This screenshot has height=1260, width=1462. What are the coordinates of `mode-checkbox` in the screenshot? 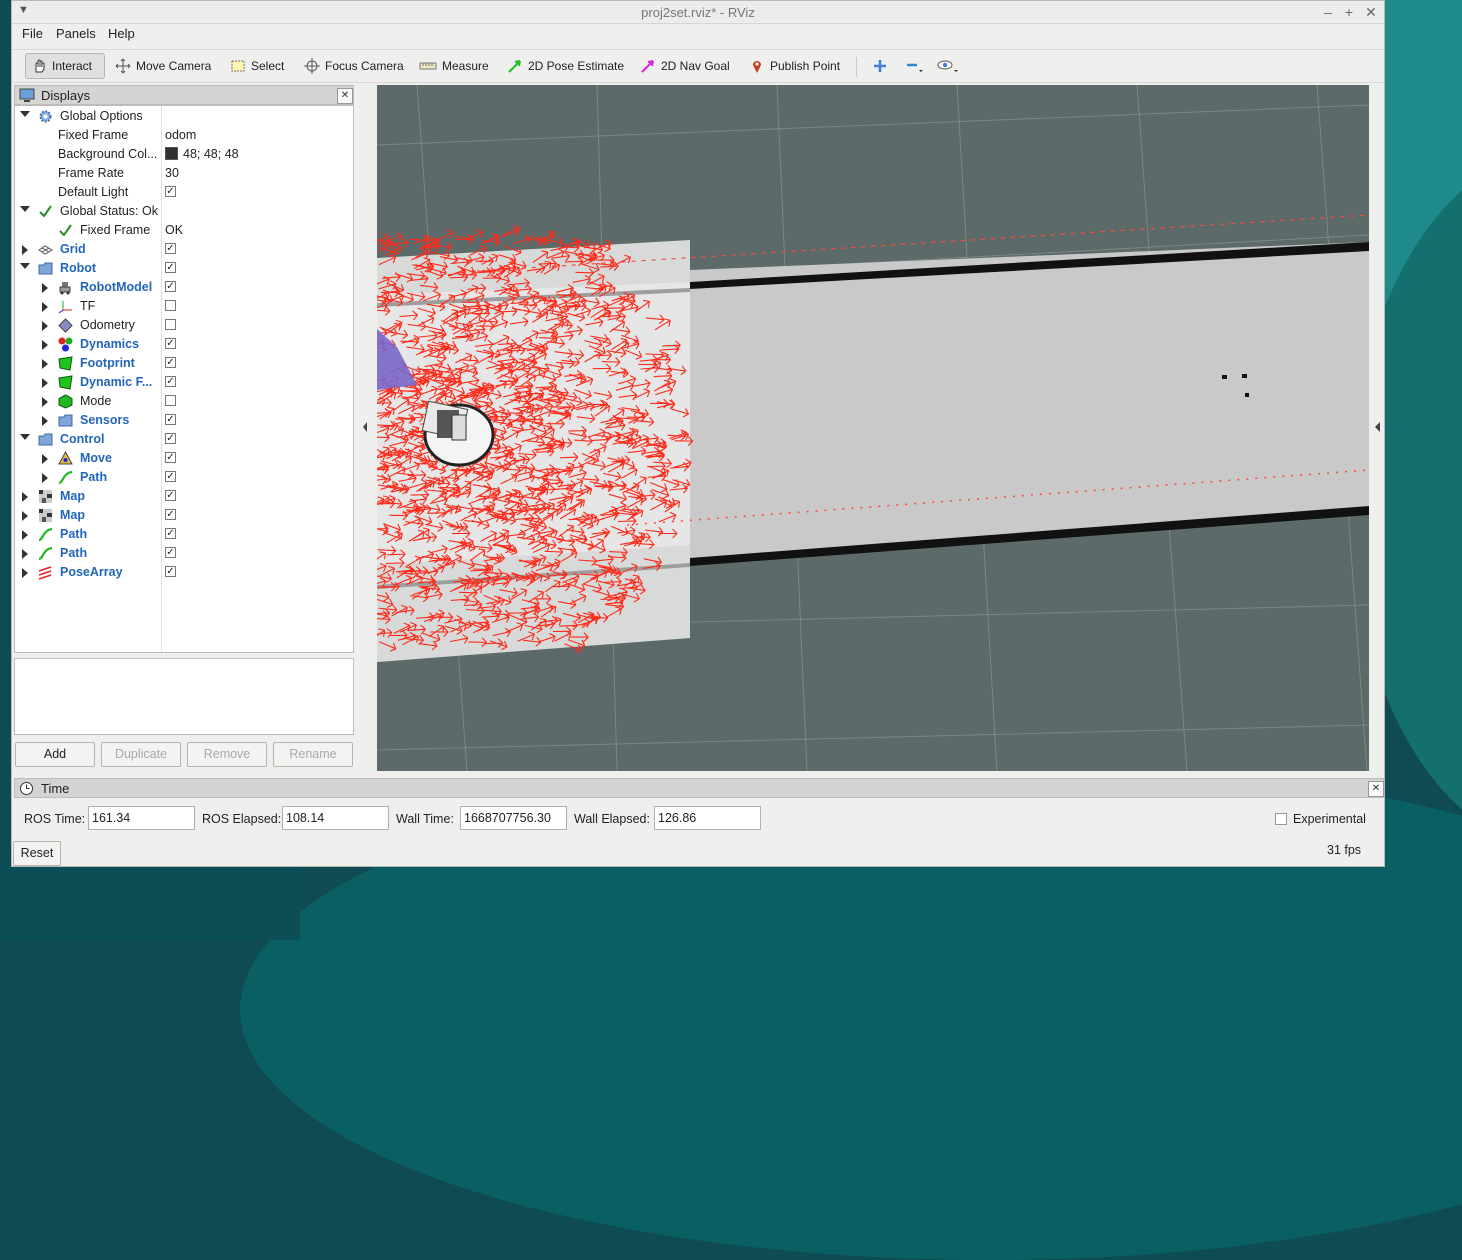 It's located at (170, 400).